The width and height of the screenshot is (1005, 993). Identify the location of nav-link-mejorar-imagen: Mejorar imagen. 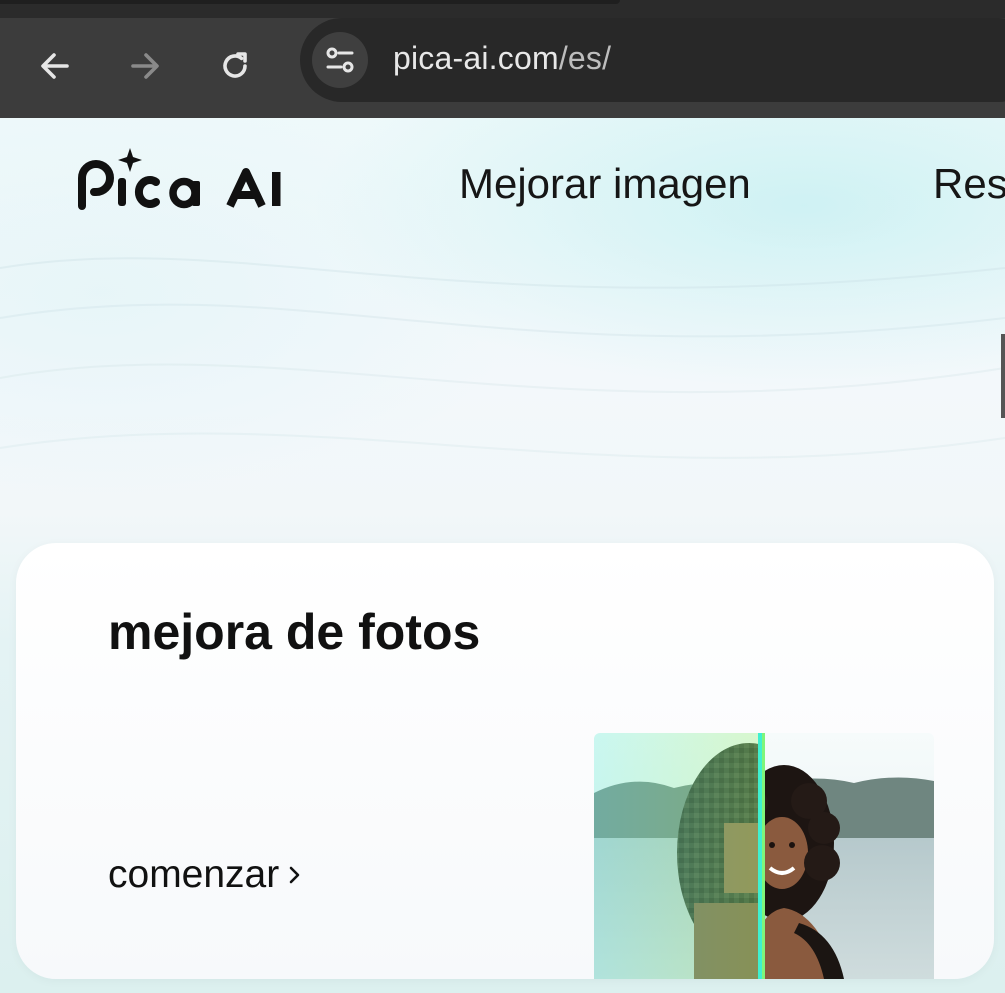
(605, 184).